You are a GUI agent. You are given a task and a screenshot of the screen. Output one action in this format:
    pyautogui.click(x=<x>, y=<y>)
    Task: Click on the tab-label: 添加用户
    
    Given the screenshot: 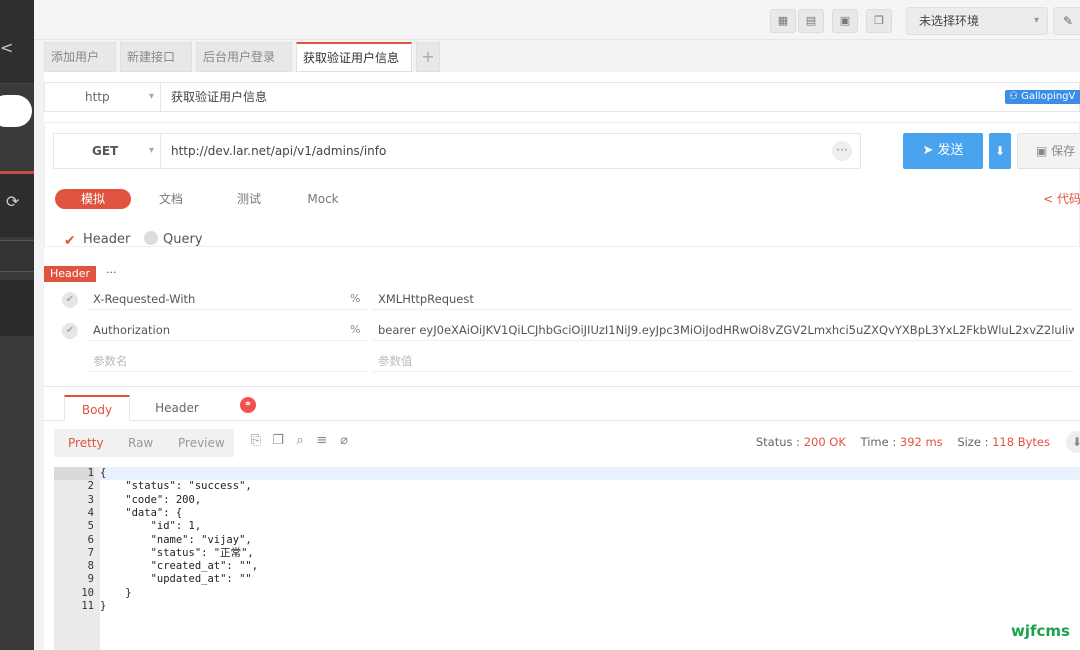 What is the action you would take?
    pyautogui.click(x=75, y=57)
    